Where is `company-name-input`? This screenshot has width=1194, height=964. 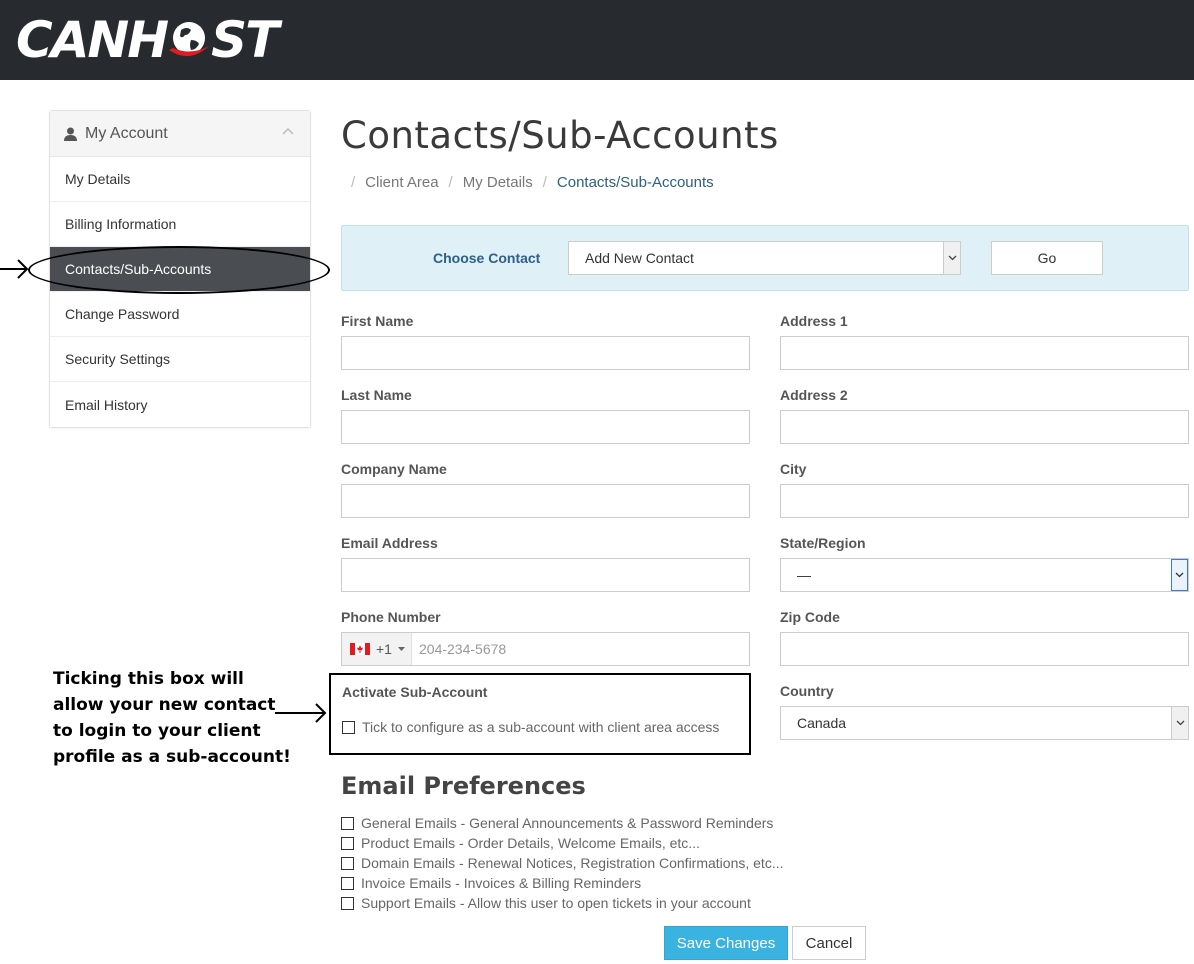 company-name-input is located at coordinates (545, 501).